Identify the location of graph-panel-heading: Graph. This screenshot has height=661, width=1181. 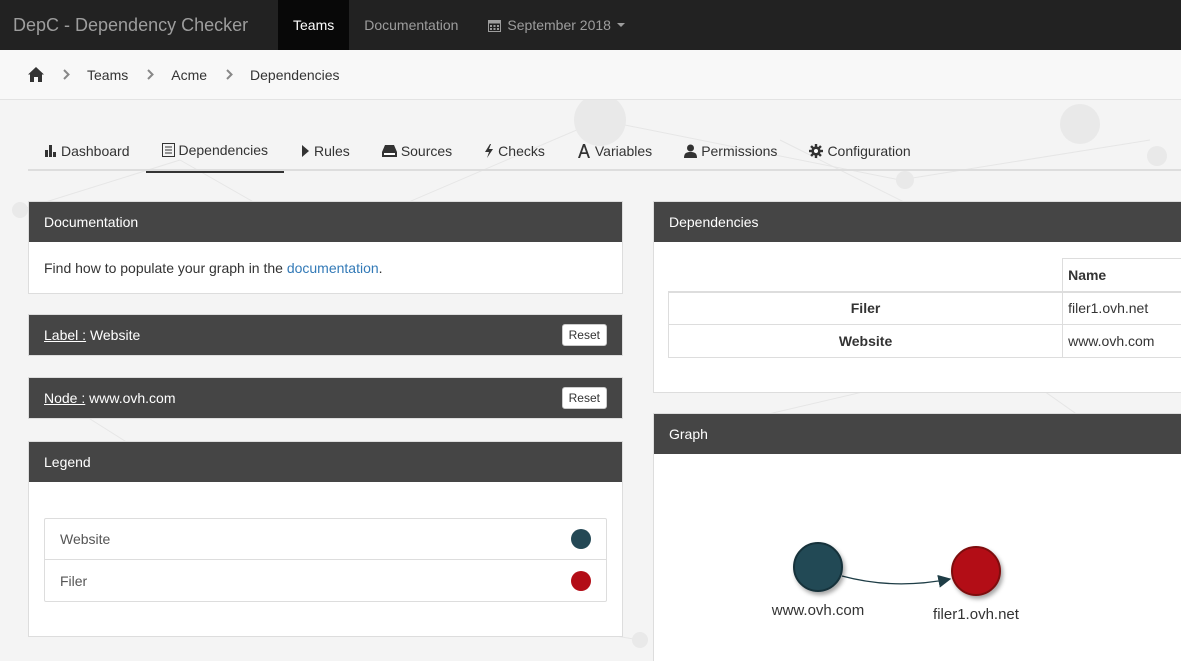
(917, 434).